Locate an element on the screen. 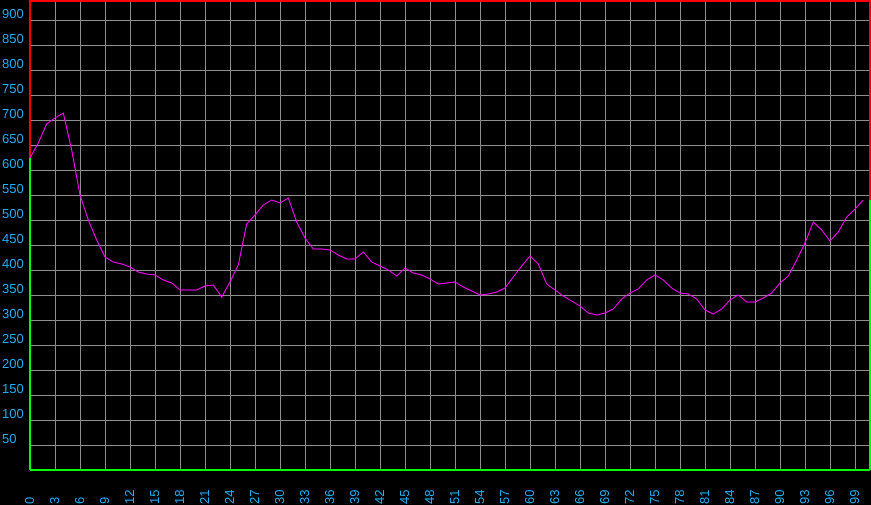 Image resolution: width=871 pixels, height=505 pixels. x-axis-label: 81 is located at coordinates (704, 497).